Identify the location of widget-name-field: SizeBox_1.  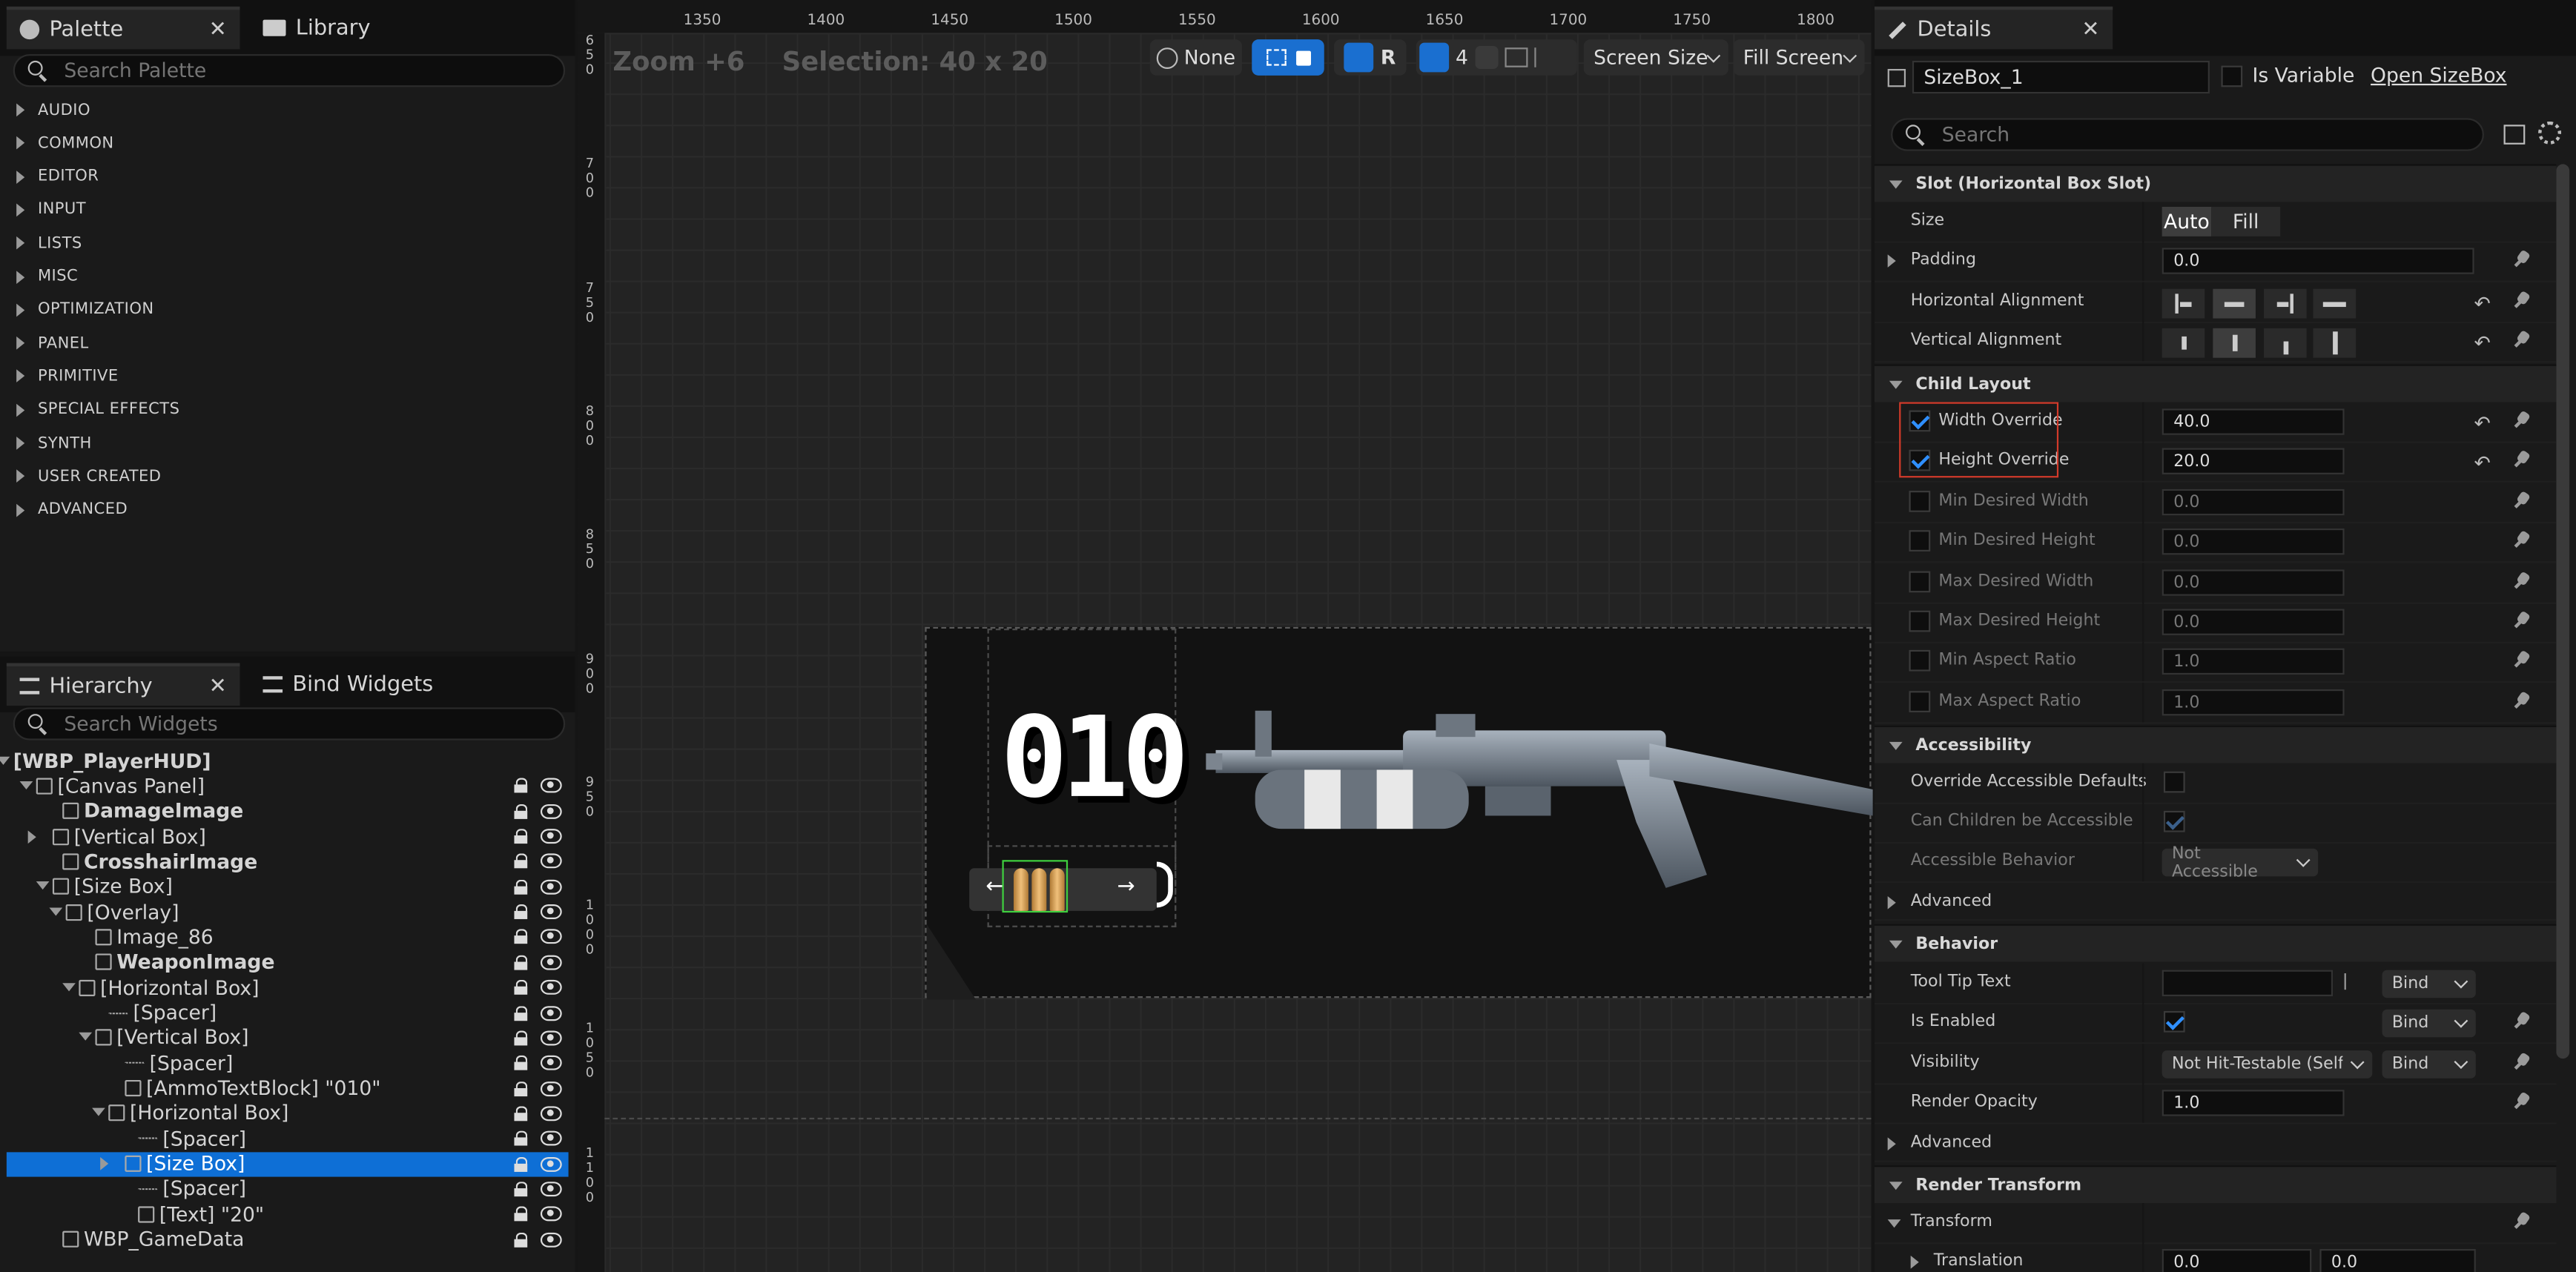
(2061, 77).